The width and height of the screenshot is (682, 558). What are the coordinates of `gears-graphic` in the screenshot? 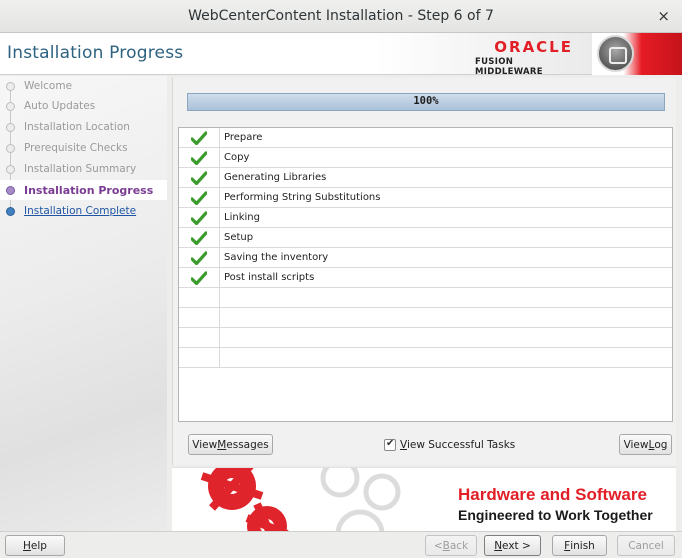 It's located at (300, 499).